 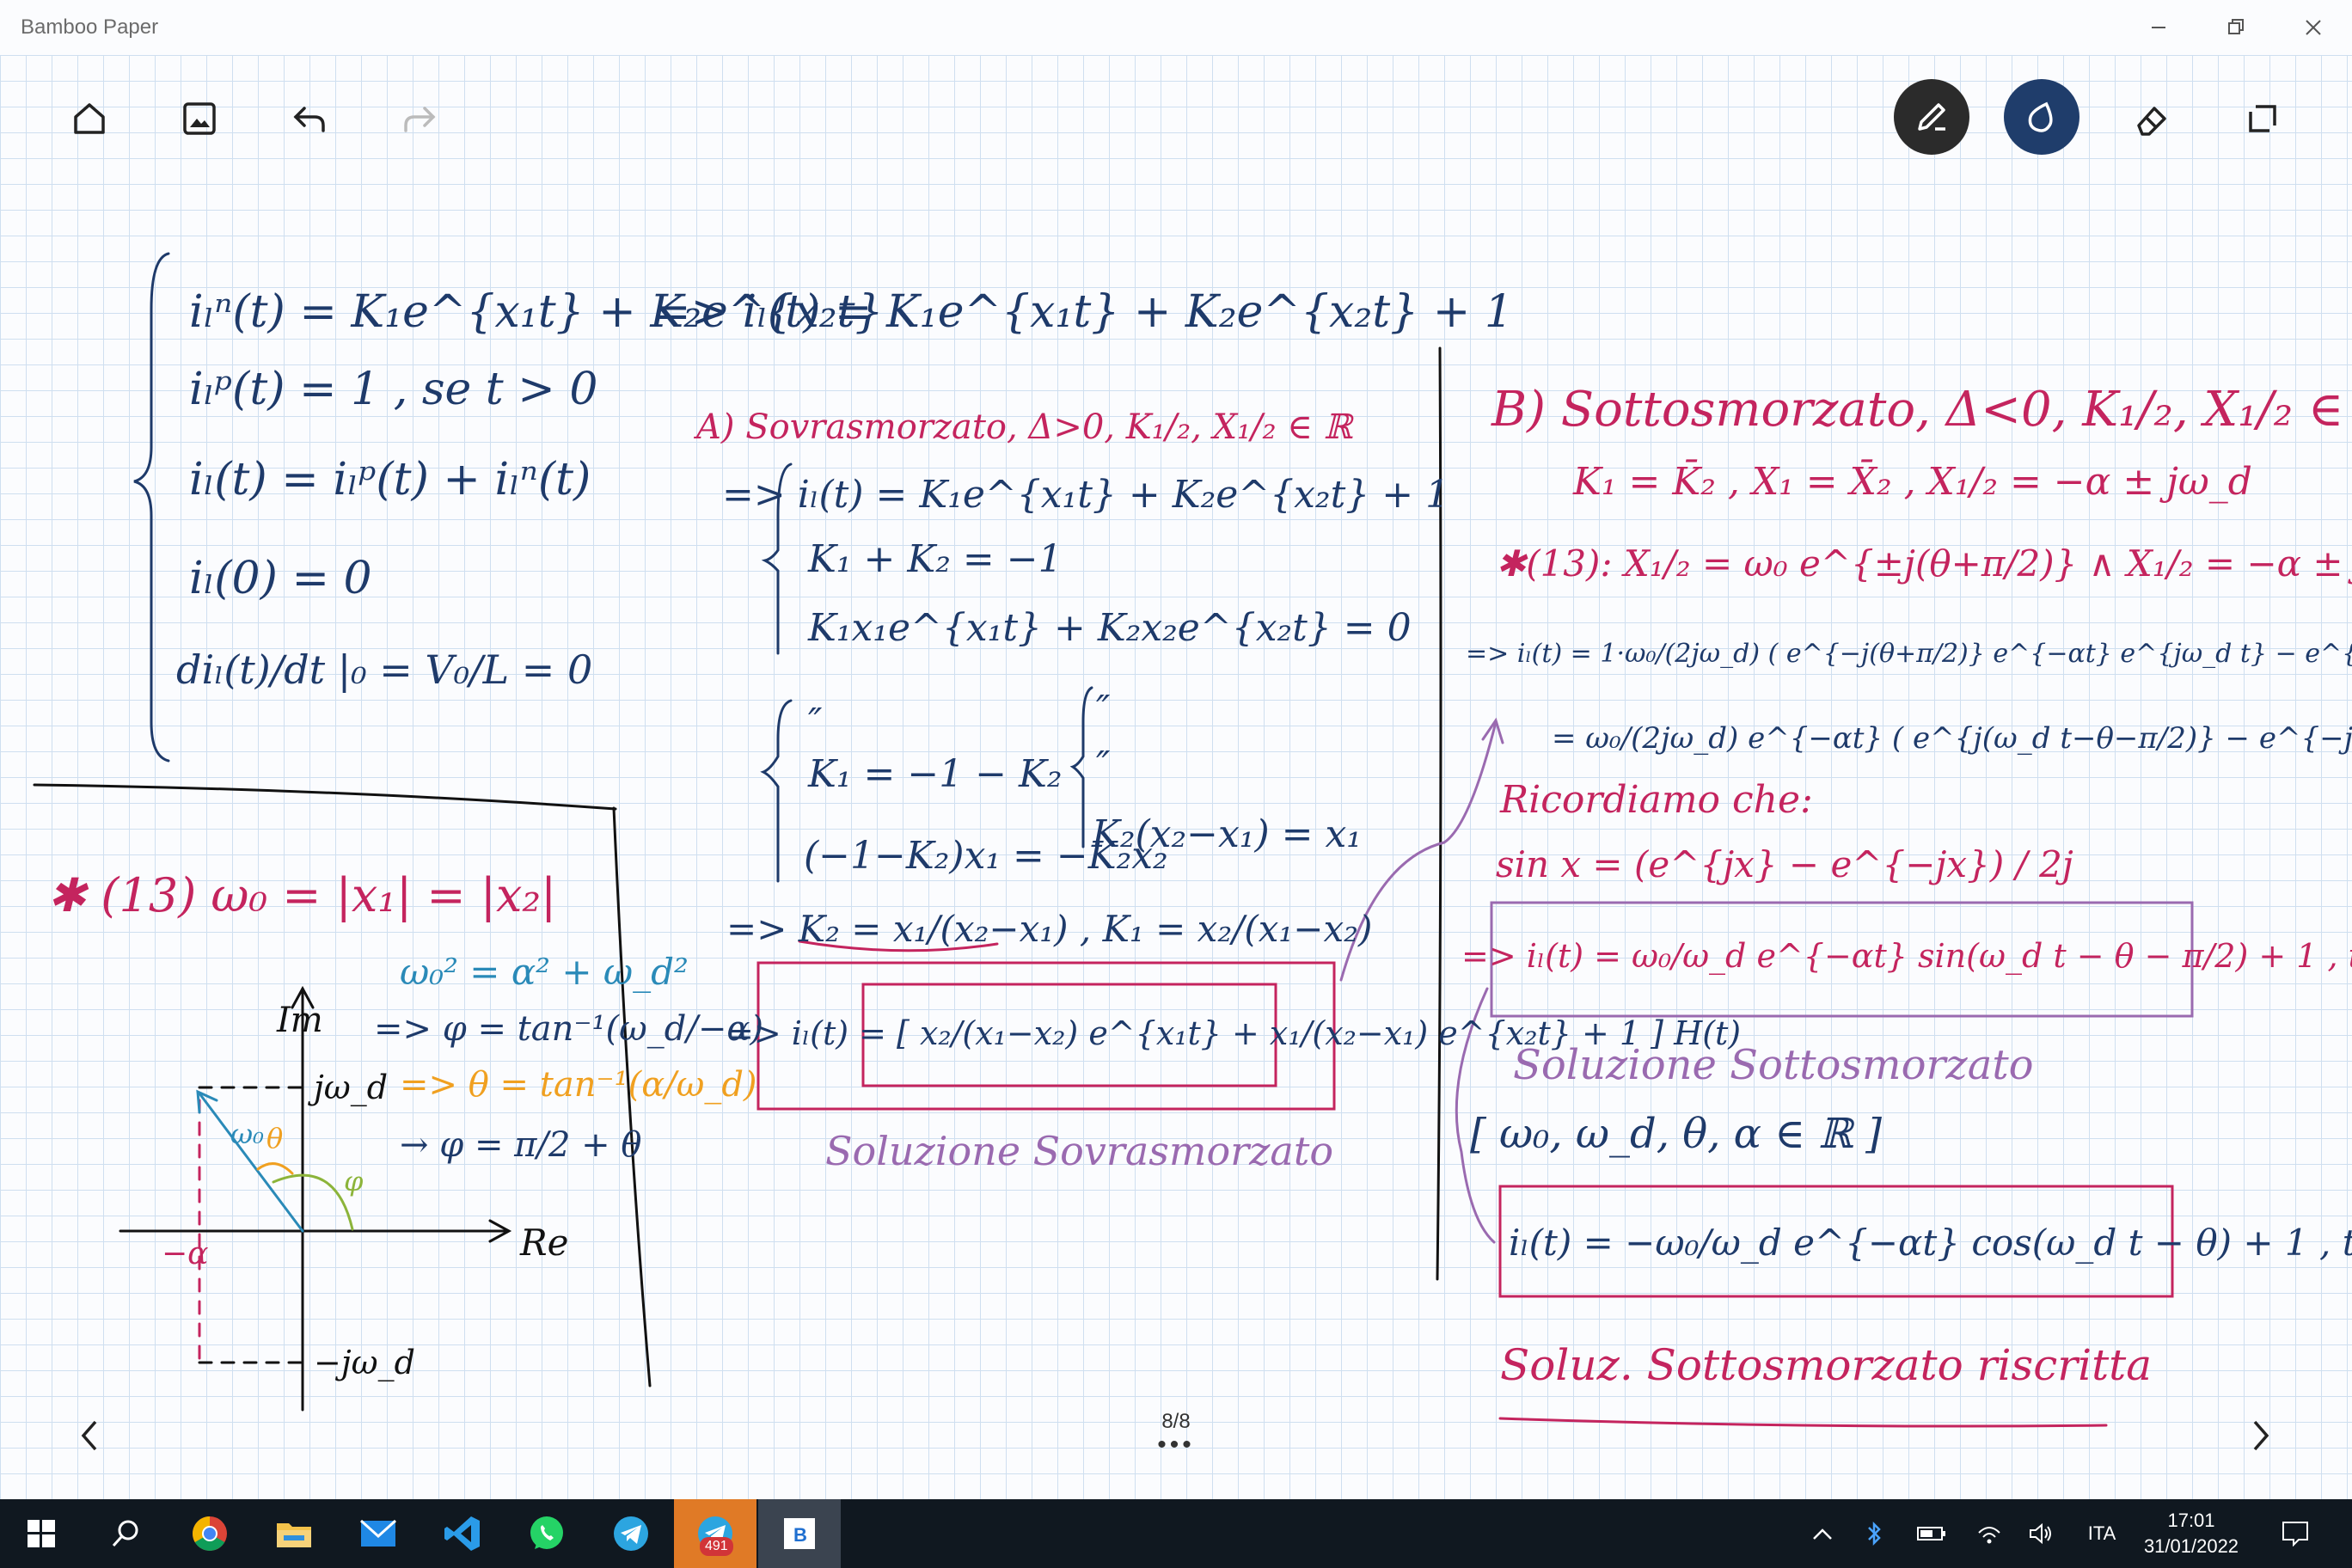 I want to click on chevron-right-icon, so click(x=2261, y=1435).